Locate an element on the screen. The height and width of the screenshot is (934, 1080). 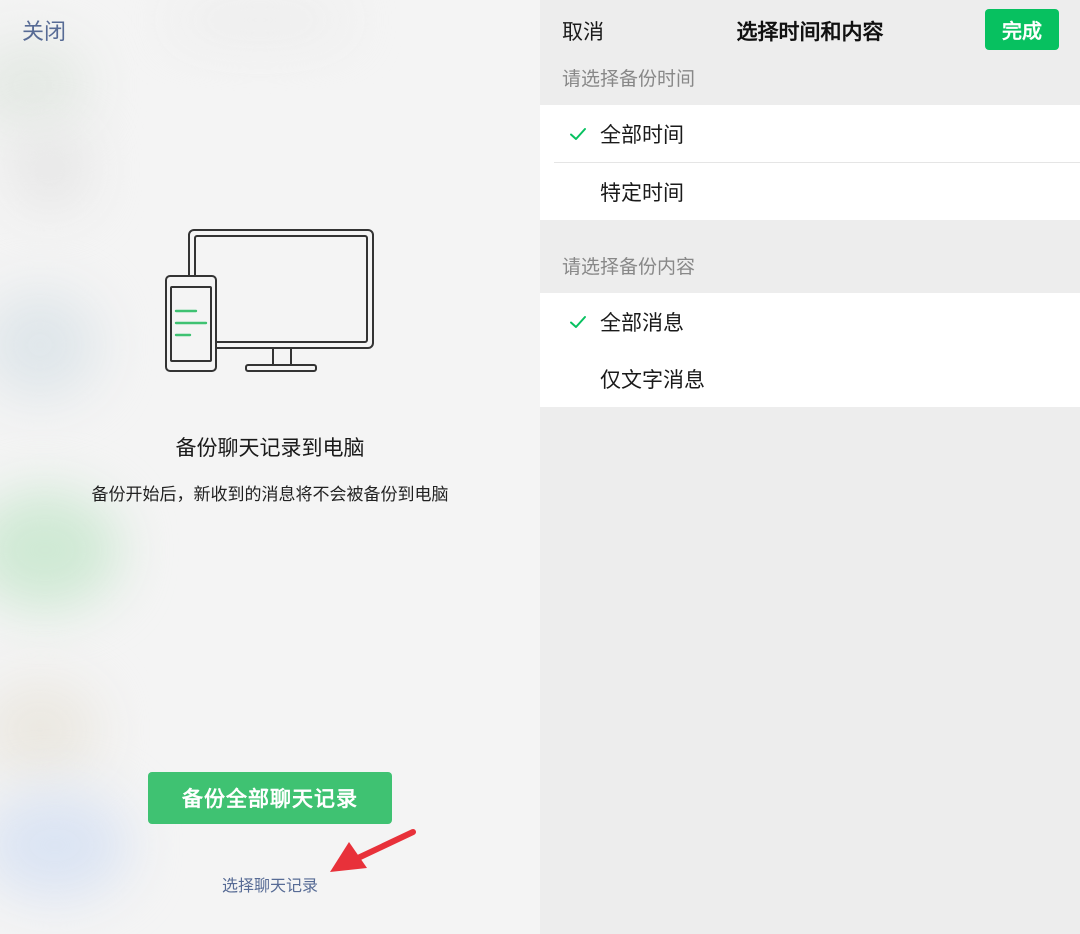
backup-title: 备份聊天记录到电脑 is located at coordinates (270, 448).